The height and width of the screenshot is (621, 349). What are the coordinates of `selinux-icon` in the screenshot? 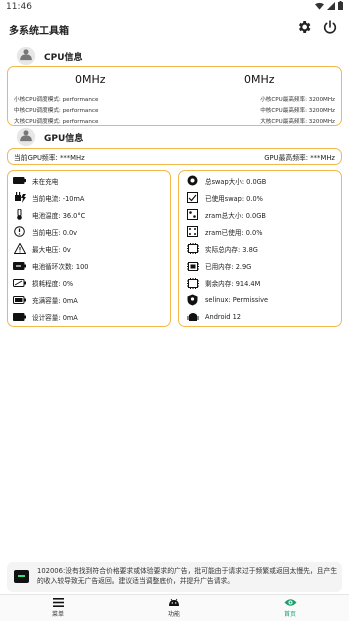 It's located at (192, 300).